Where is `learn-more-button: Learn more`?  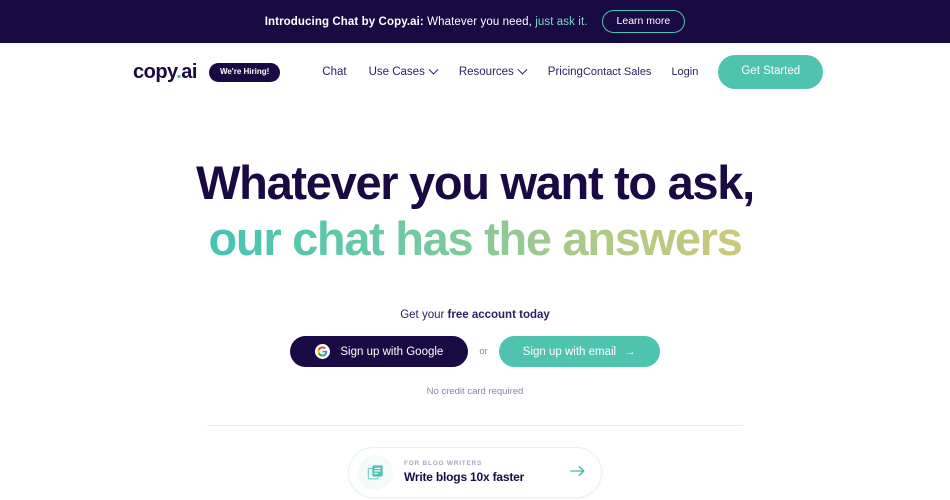
learn-more-button: Learn more is located at coordinates (643, 21).